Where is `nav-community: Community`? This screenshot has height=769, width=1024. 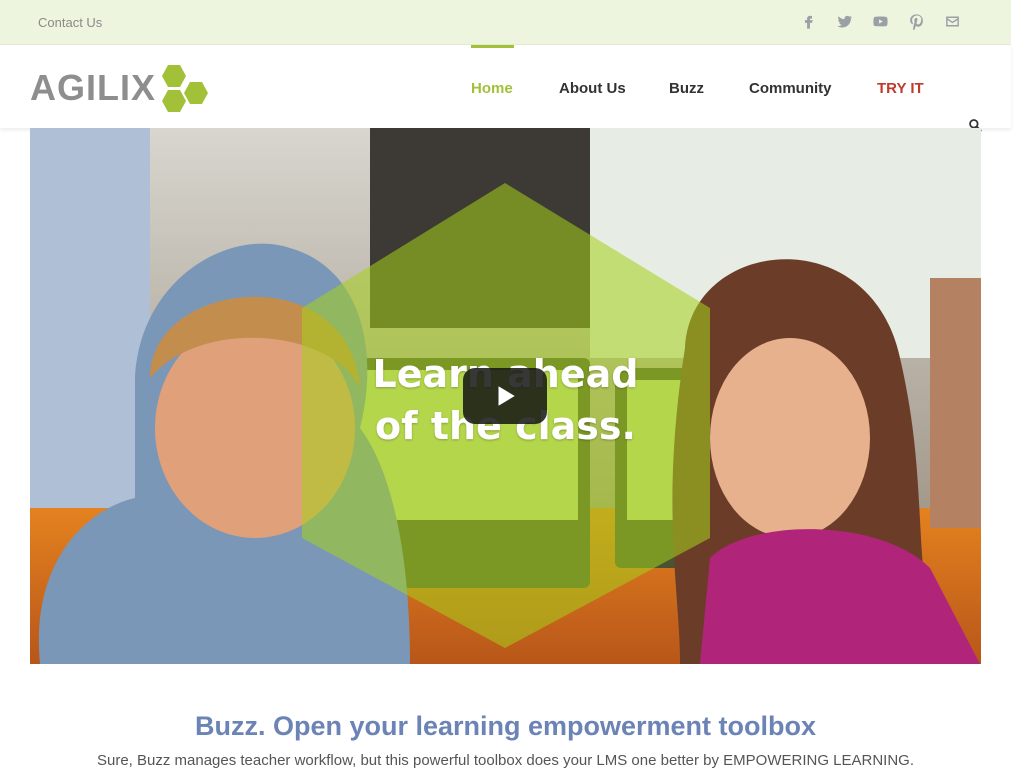 nav-community: Community is located at coordinates (790, 88).